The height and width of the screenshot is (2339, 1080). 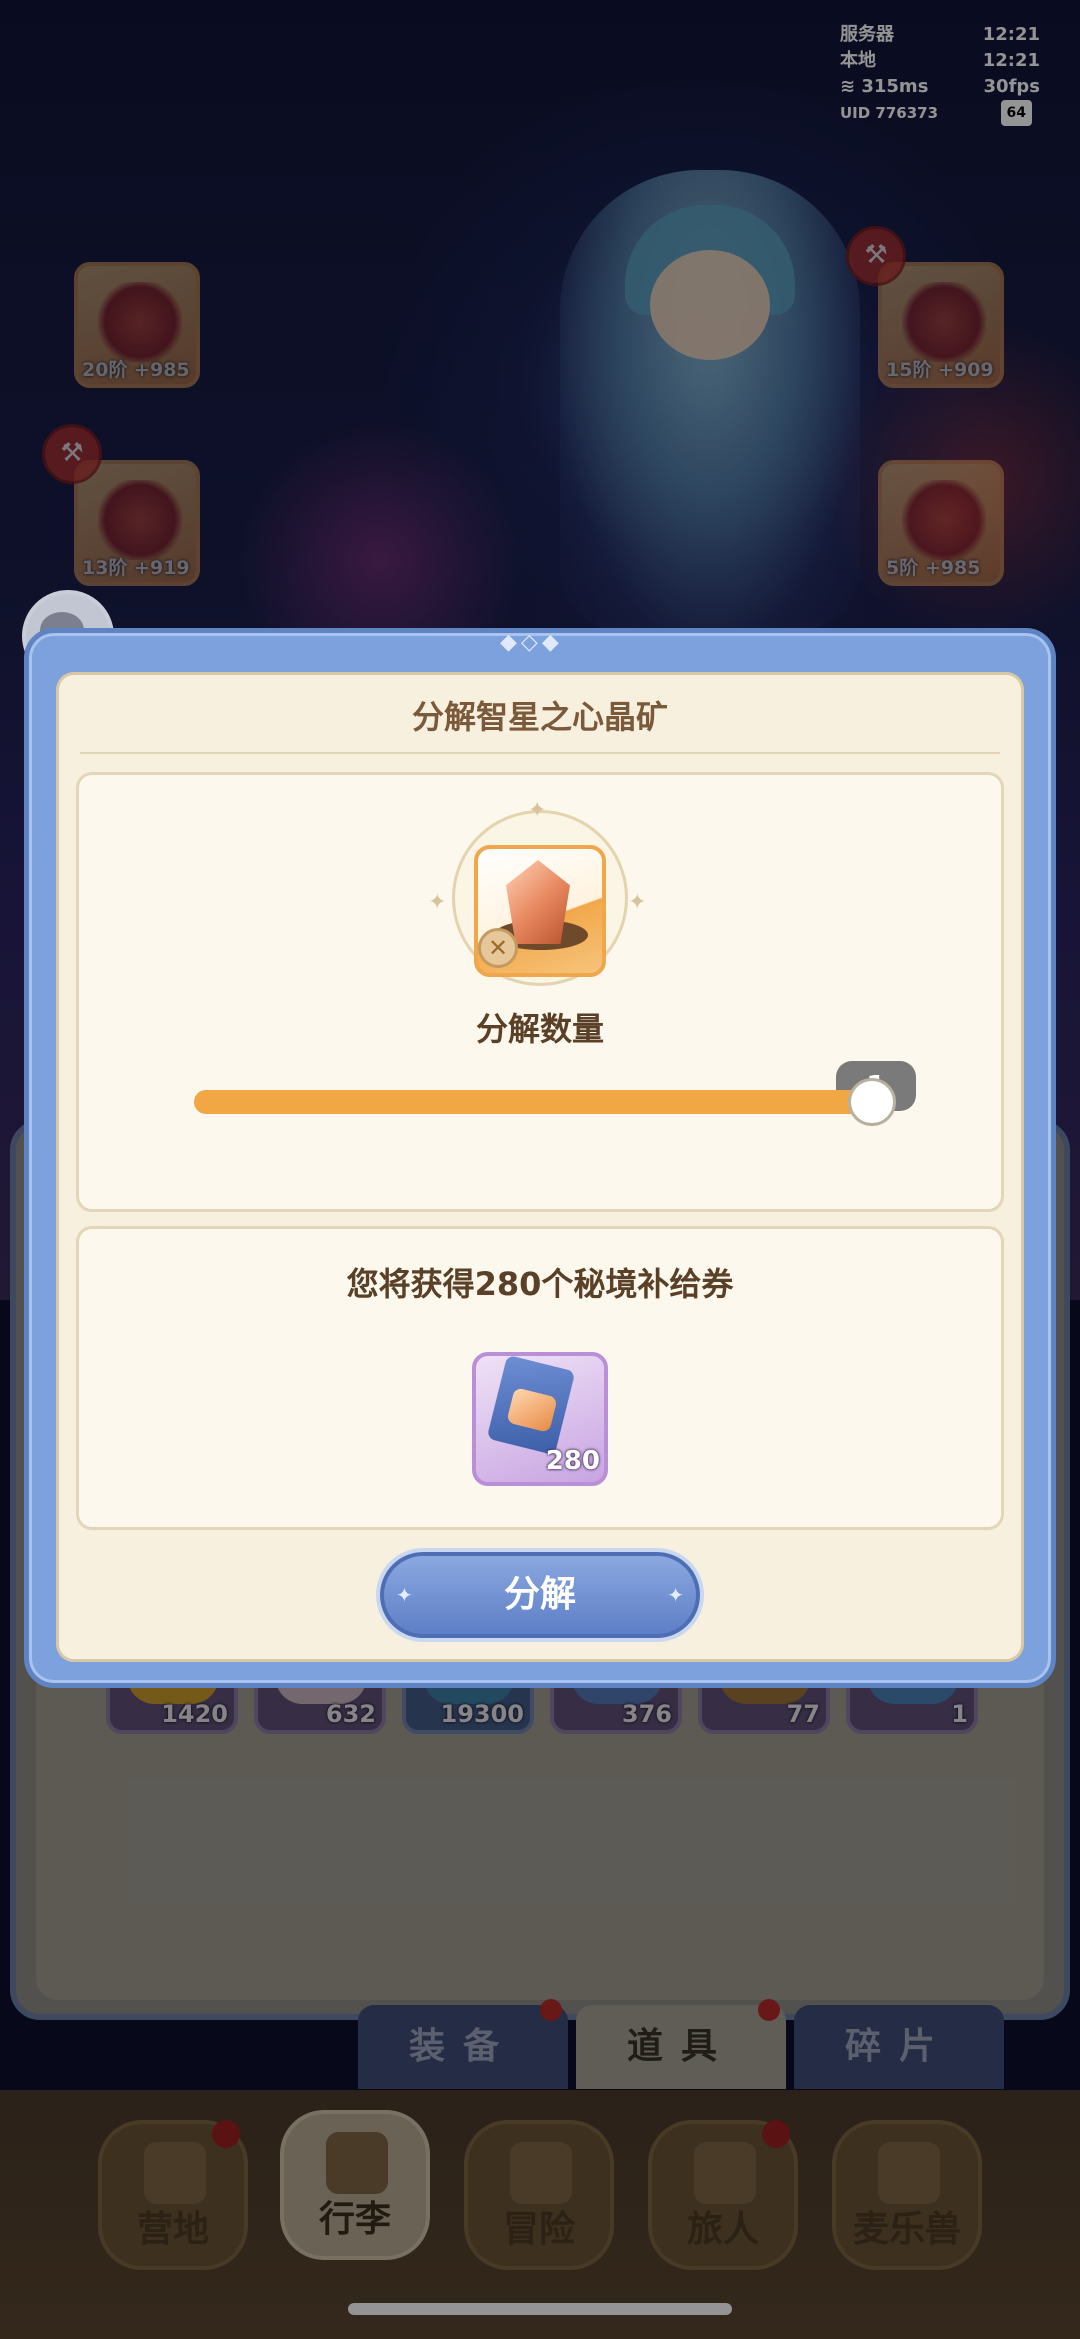 What do you see at coordinates (540, 1595) in the screenshot?
I see `decompose-button: ✦ 分解 ✦` at bounding box center [540, 1595].